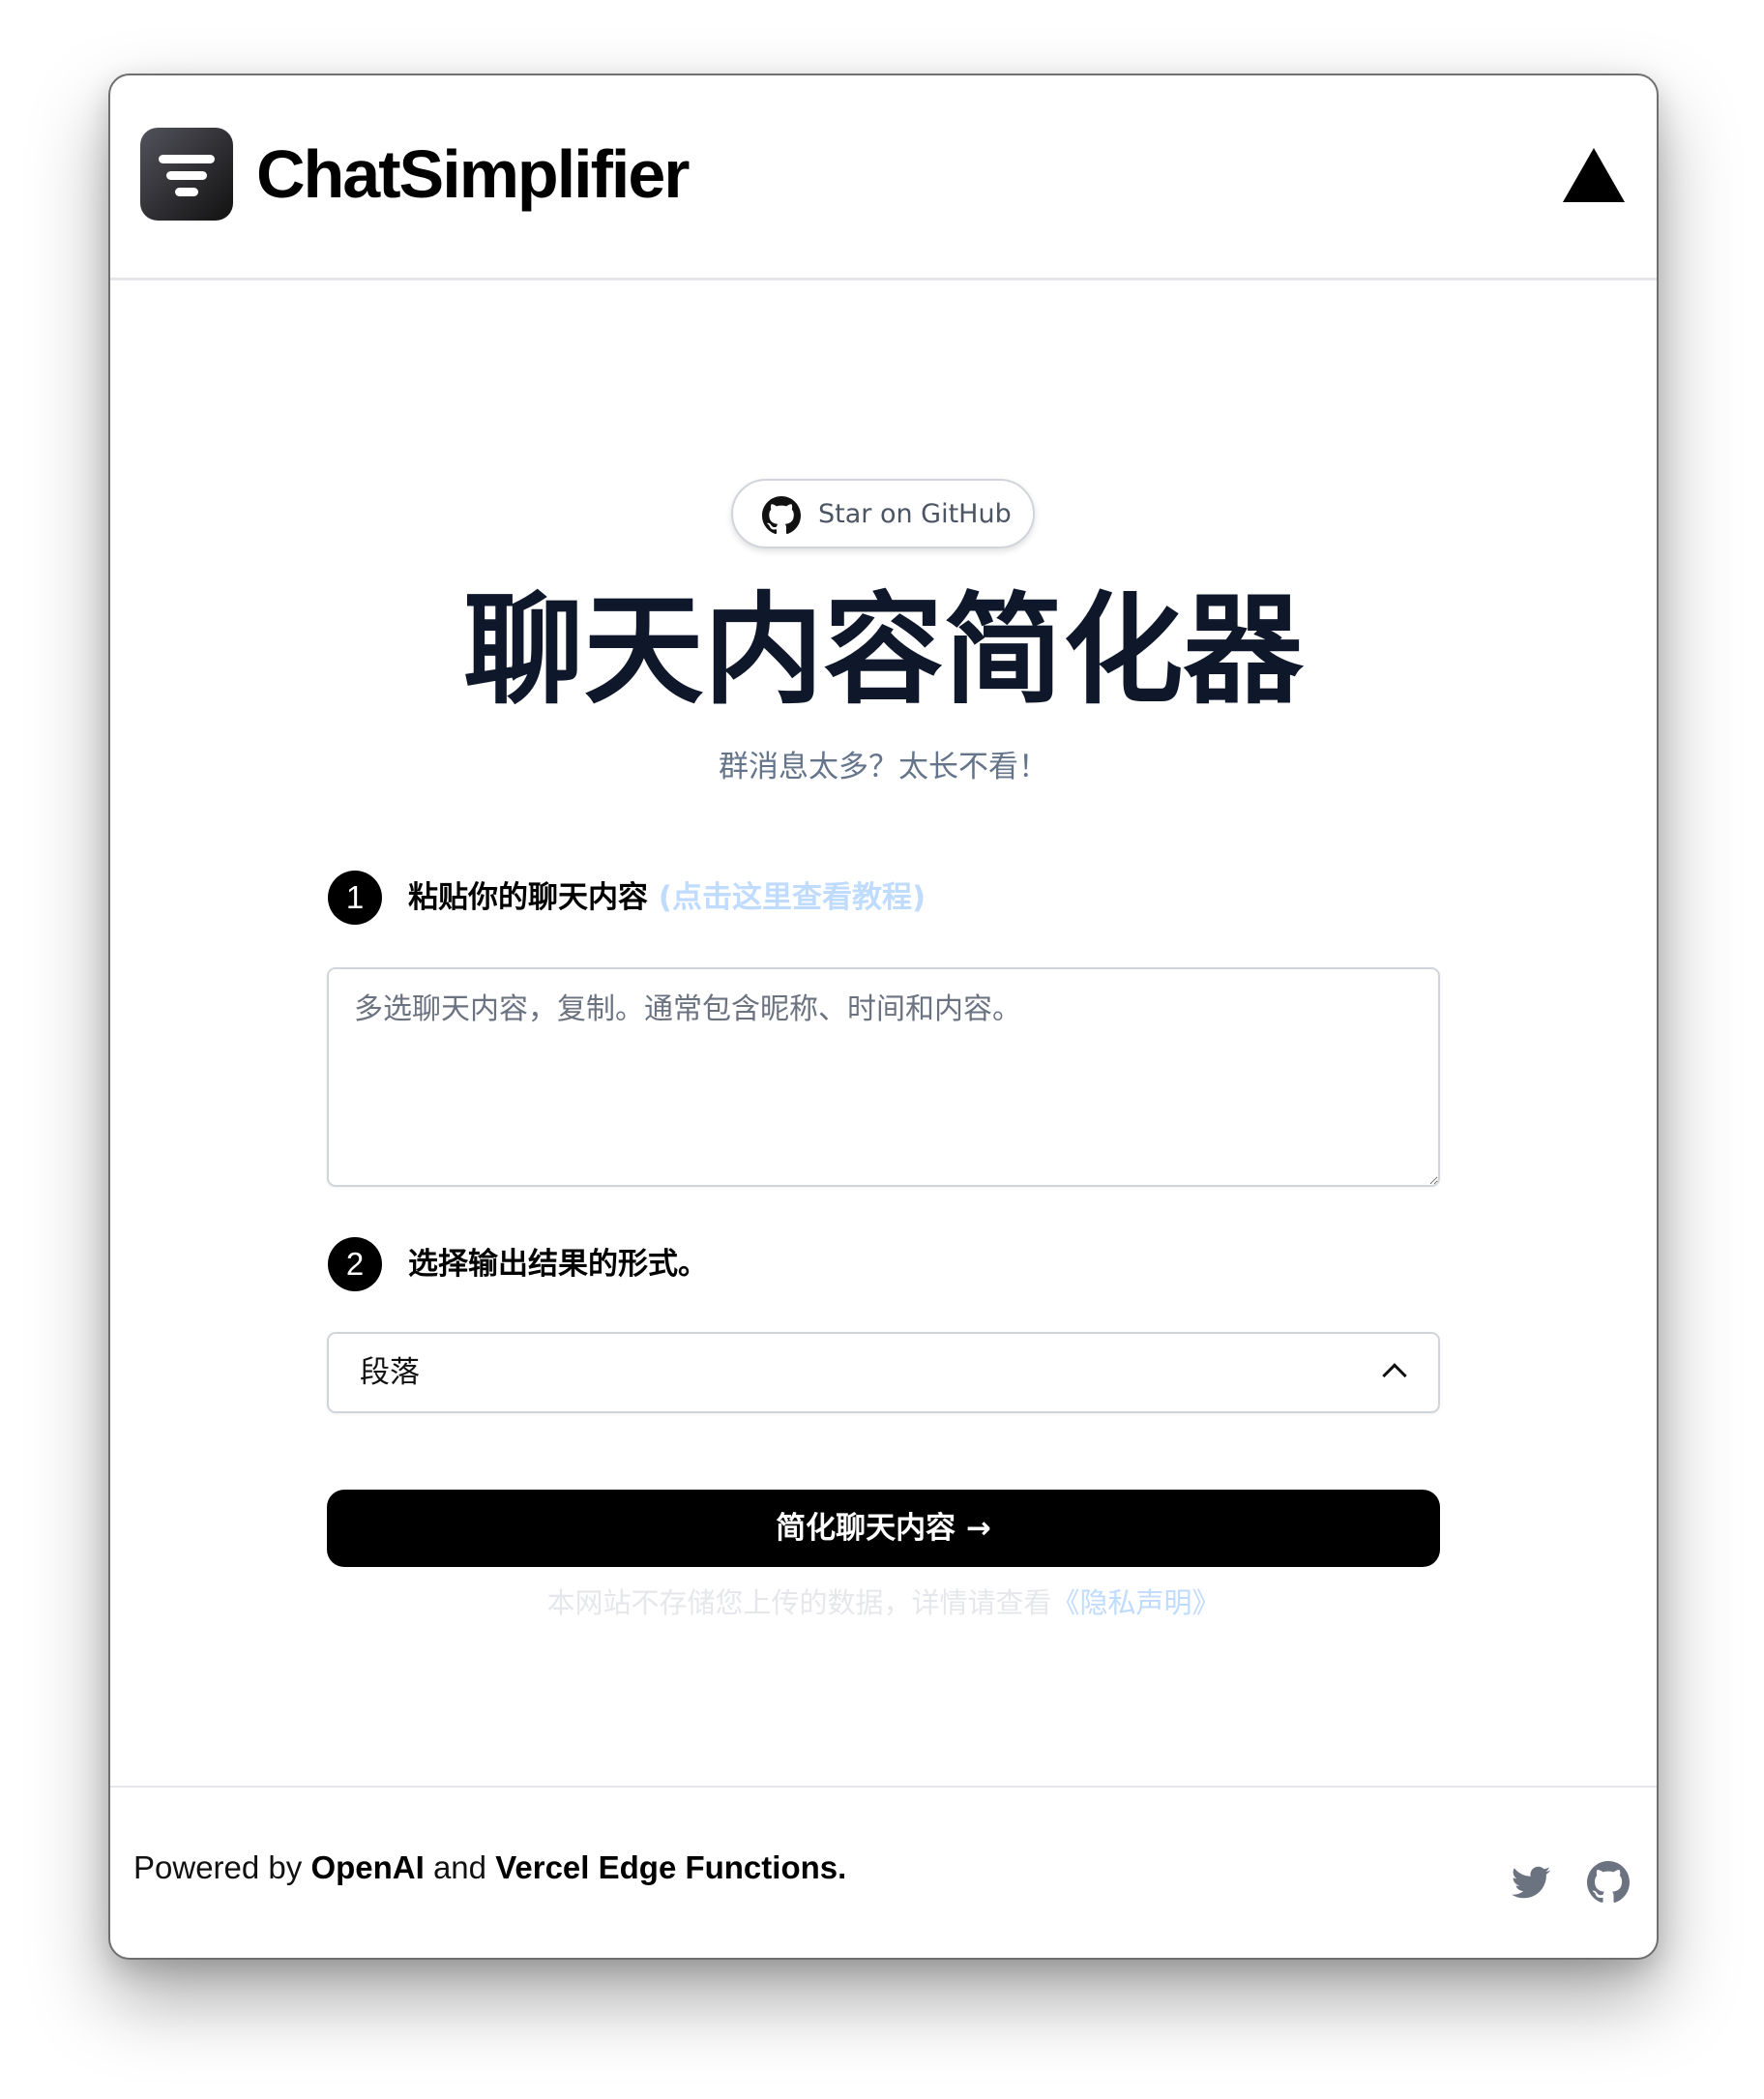 The height and width of the screenshot is (2099, 1764). Describe the element at coordinates (883, 651) in the screenshot. I see `page-title: 聊天内容简化器` at that location.